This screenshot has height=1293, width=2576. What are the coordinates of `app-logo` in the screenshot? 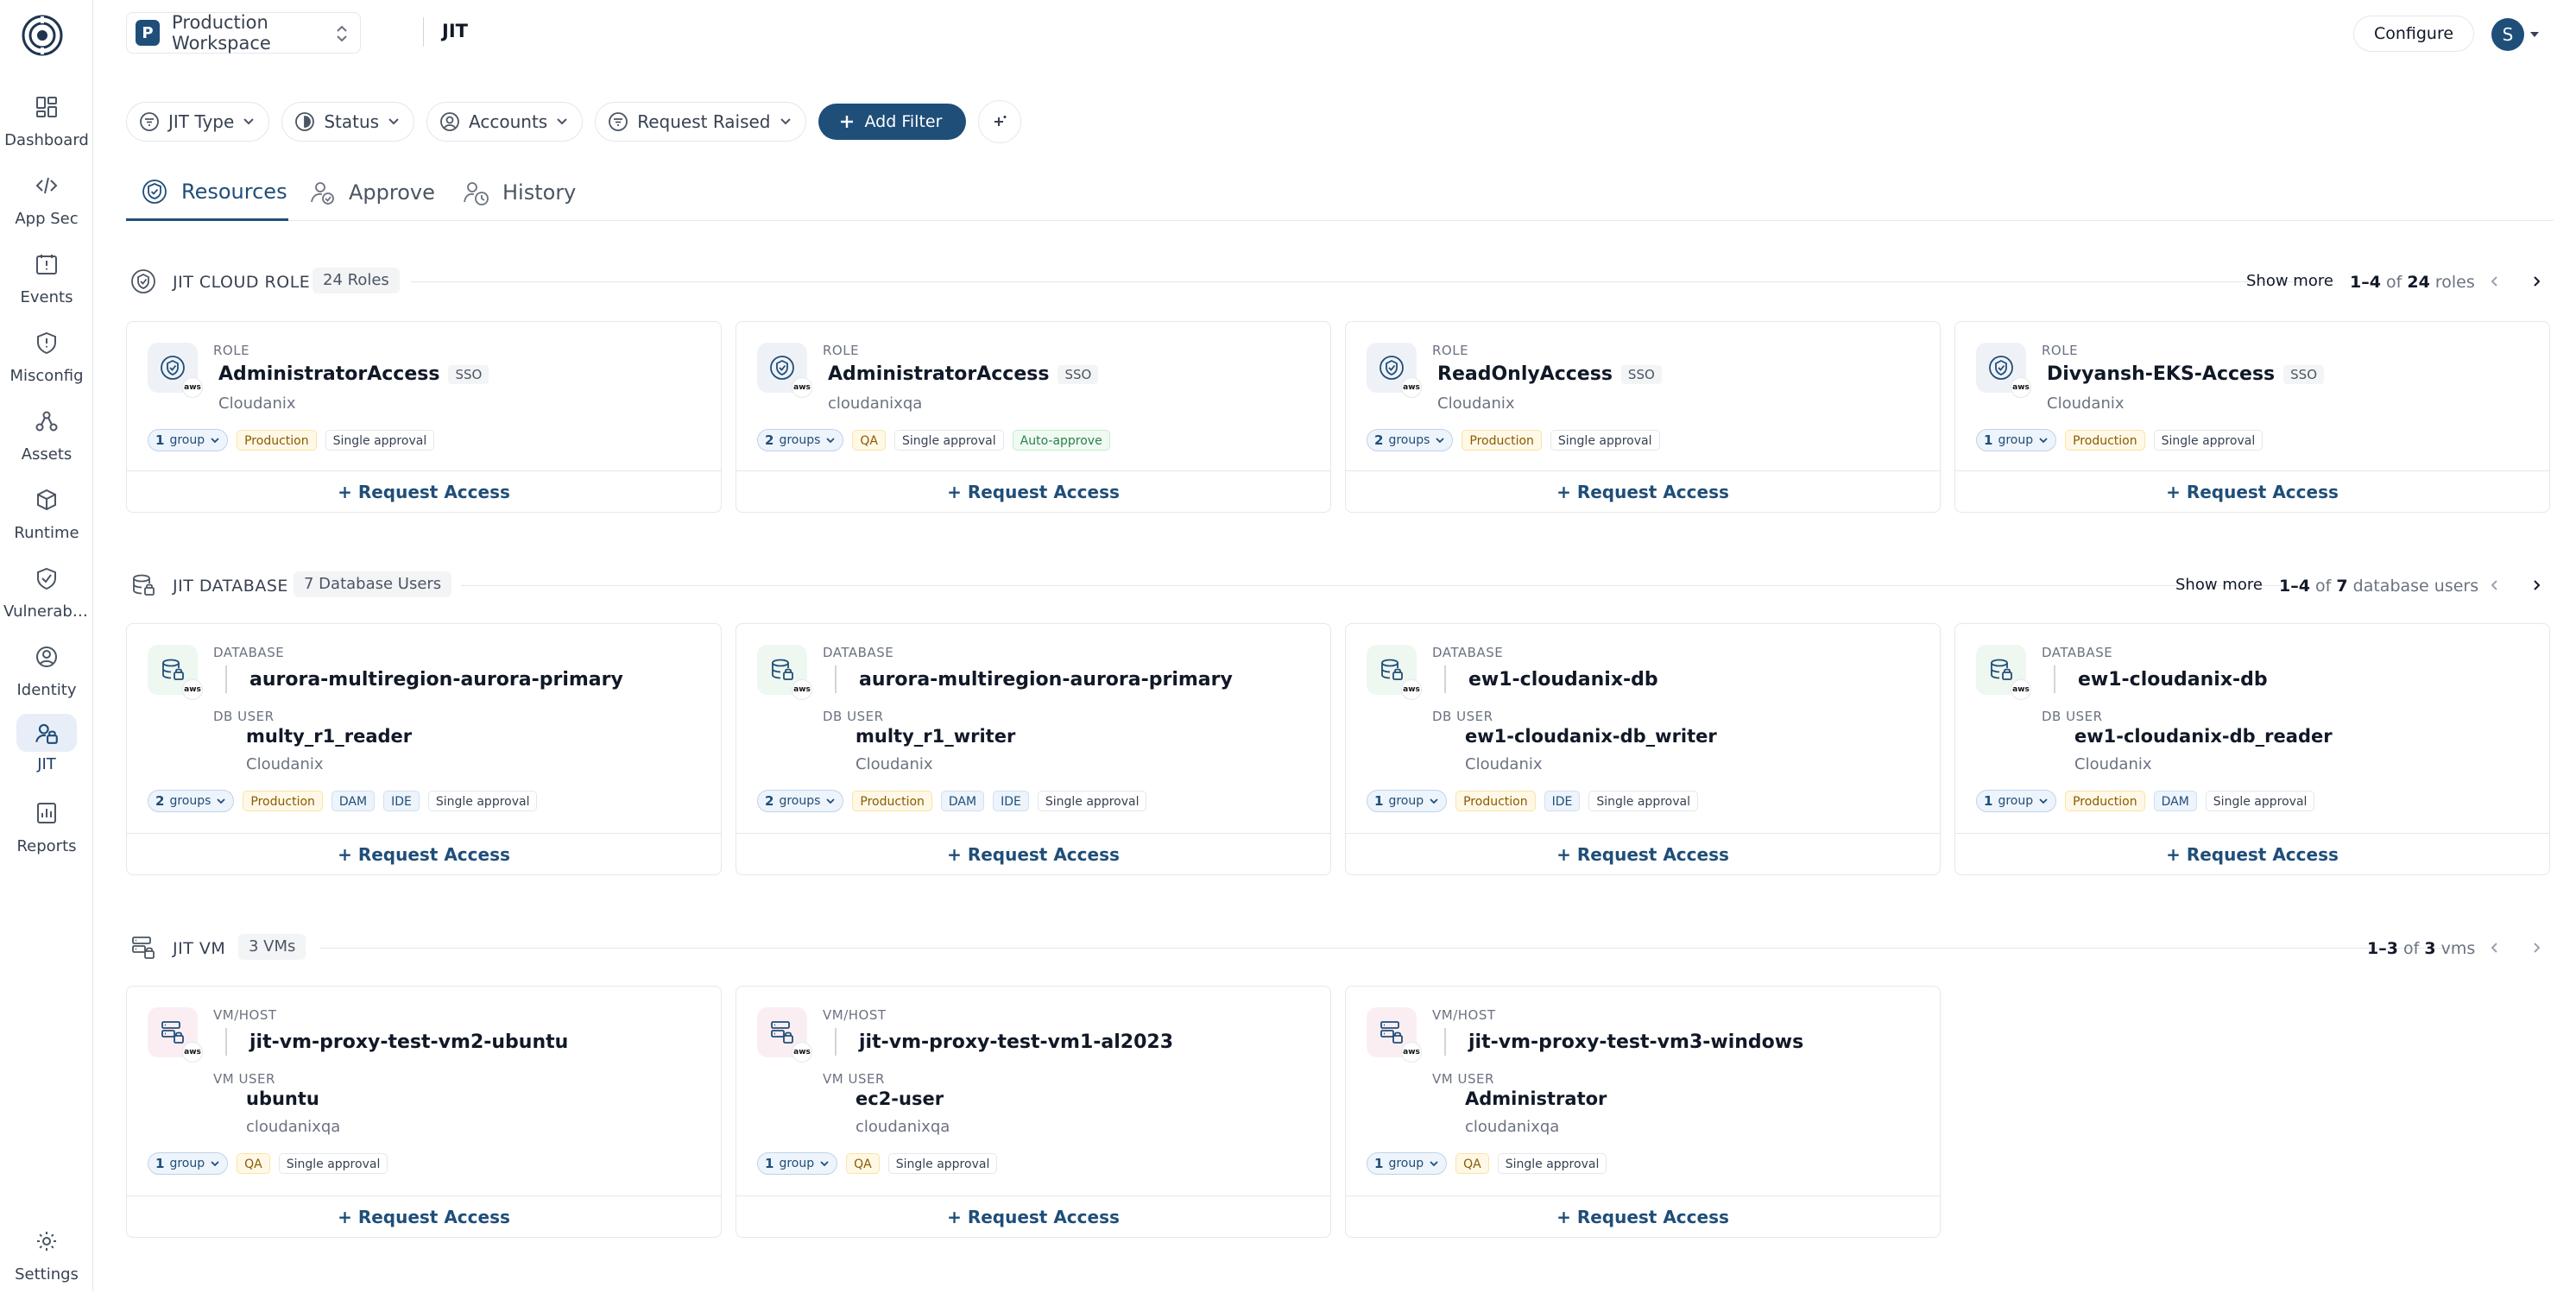 It's located at (42, 35).